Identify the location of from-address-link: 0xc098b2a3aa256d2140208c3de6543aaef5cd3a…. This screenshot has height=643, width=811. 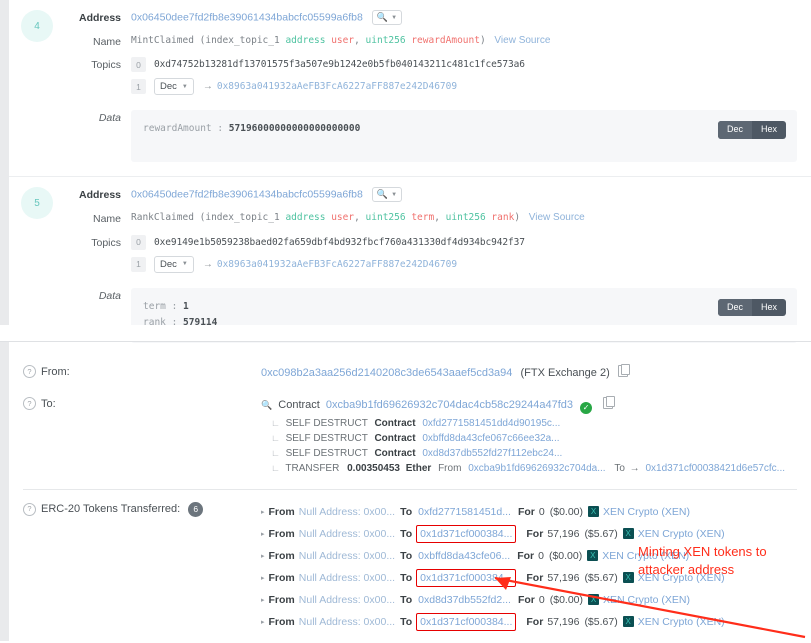
(386, 373).